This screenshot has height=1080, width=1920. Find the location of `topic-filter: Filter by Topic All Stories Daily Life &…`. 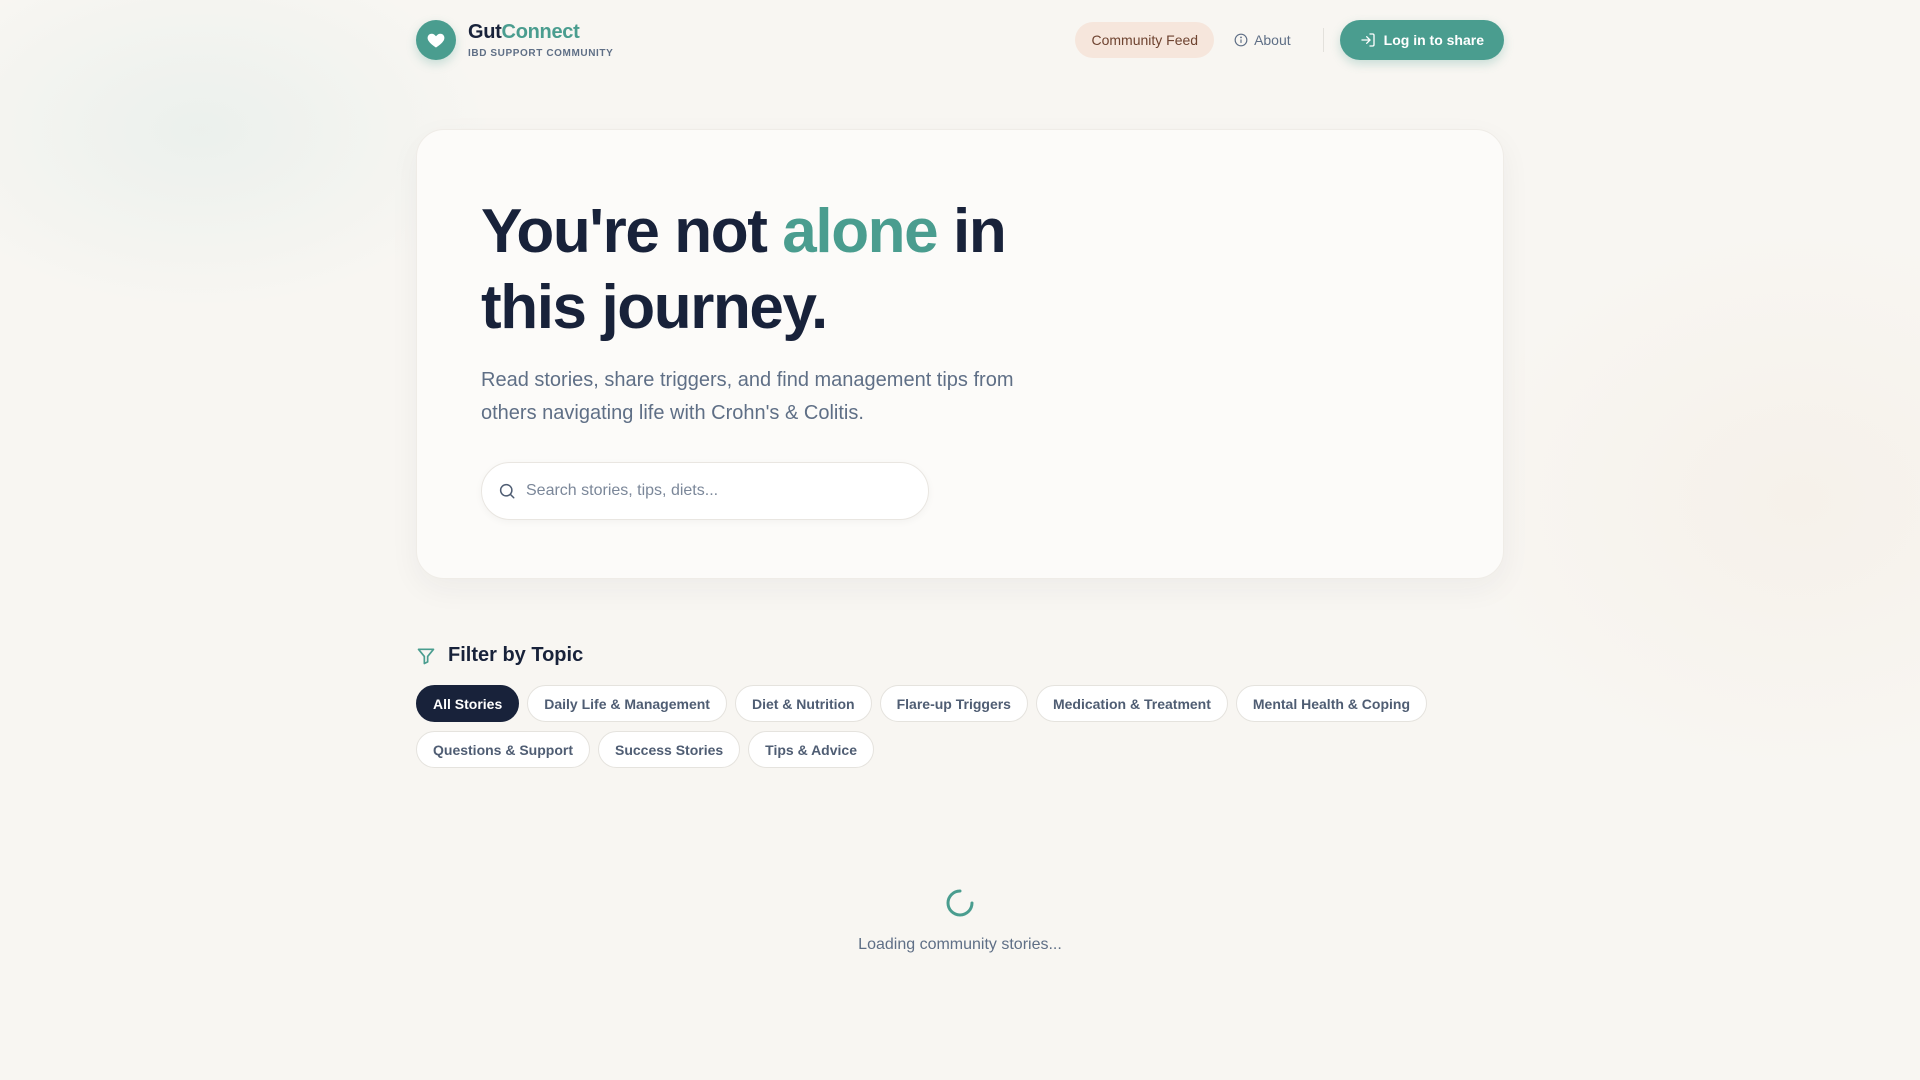

topic-filter: Filter by Topic All Stories Daily Life &… is located at coordinates (960, 706).